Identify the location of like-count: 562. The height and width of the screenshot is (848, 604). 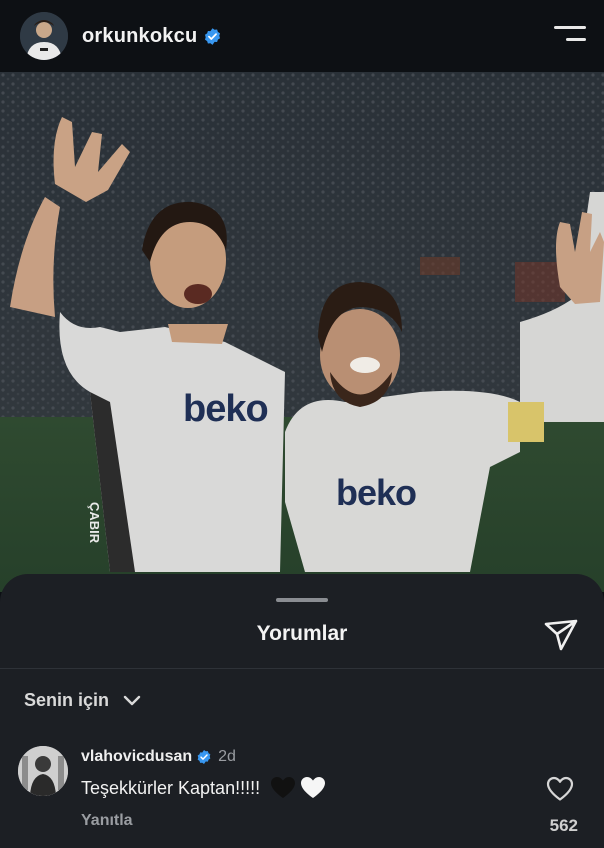
(563, 825).